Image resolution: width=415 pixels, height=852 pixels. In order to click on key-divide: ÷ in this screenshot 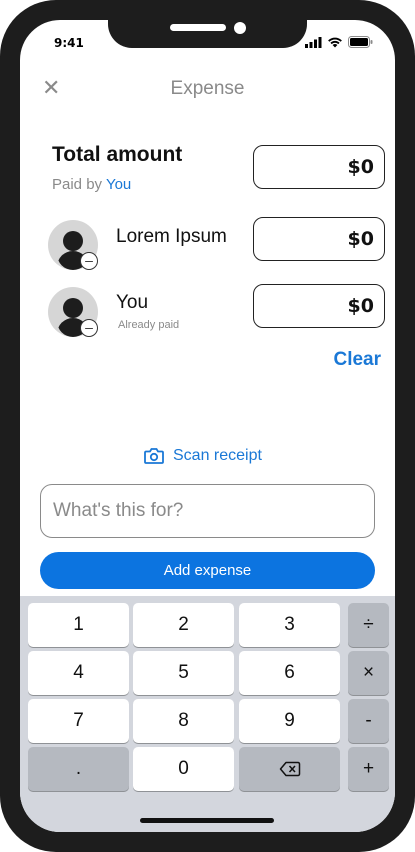, I will do `click(368, 625)`.